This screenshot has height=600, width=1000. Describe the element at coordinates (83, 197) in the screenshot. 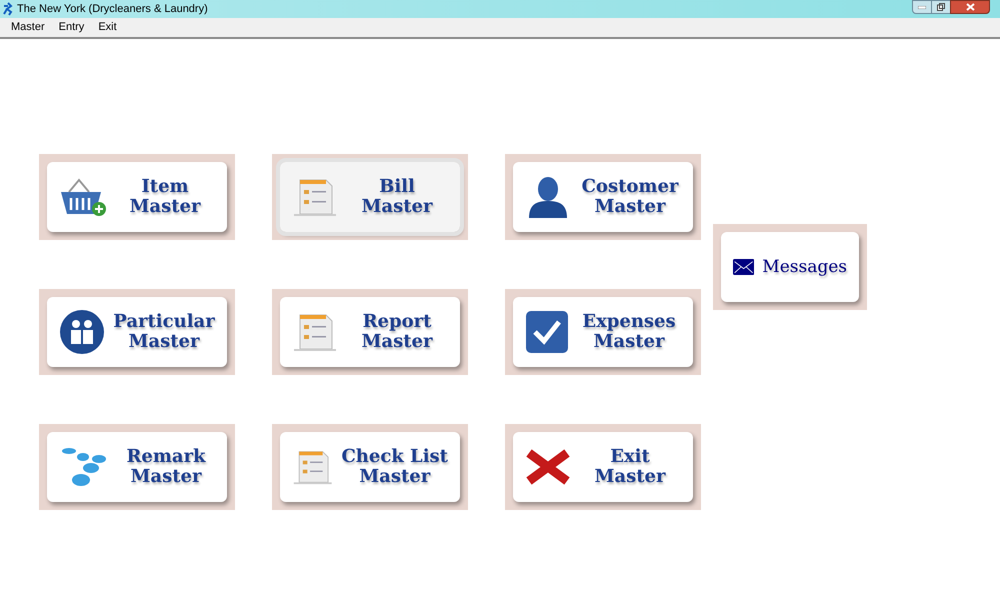

I see `basket-icon` at that location.